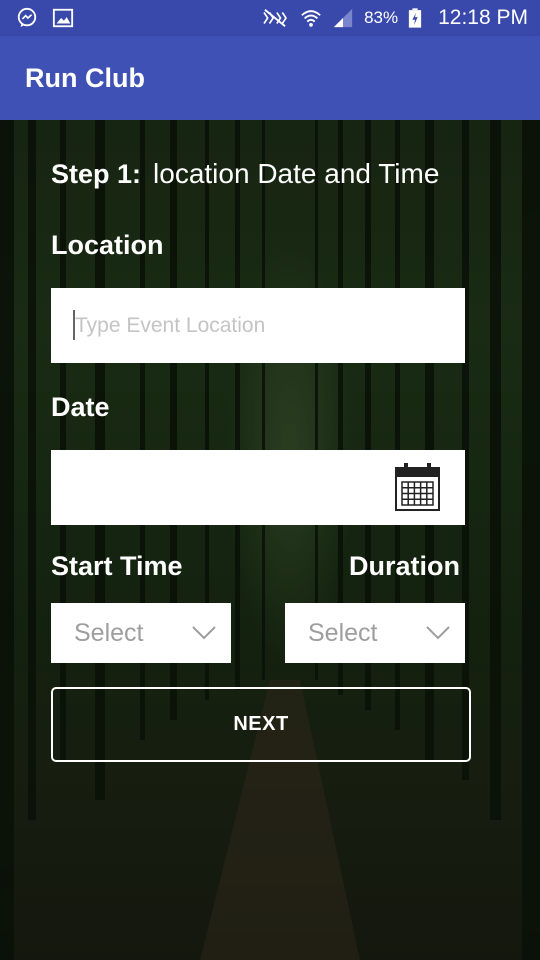  I want to click on duration-select: Select, so click(375, 633).